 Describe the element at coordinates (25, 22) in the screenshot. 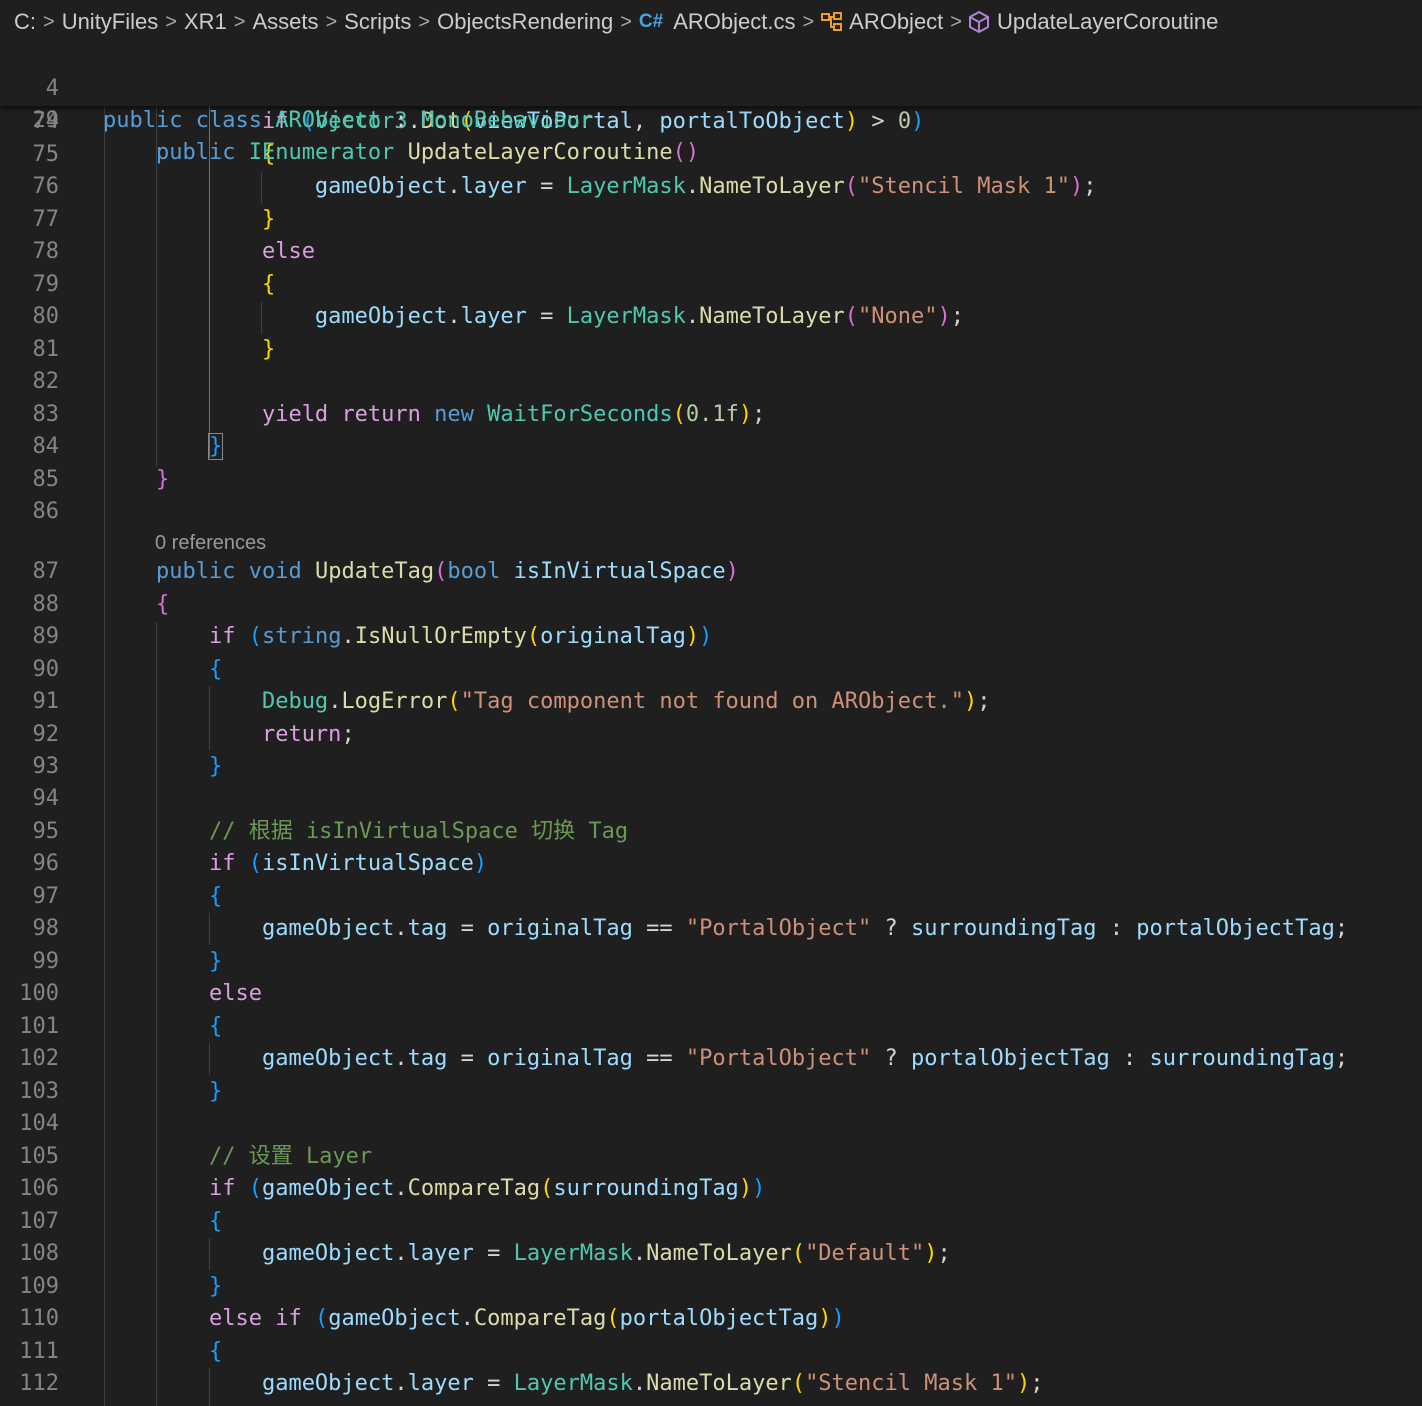

I see `breadcrumb-drive: C:` at that location.